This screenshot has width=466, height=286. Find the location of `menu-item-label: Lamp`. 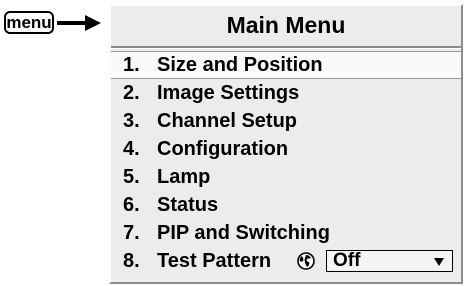

menu-item-label: Lamp is located at coordinates (184, 177).